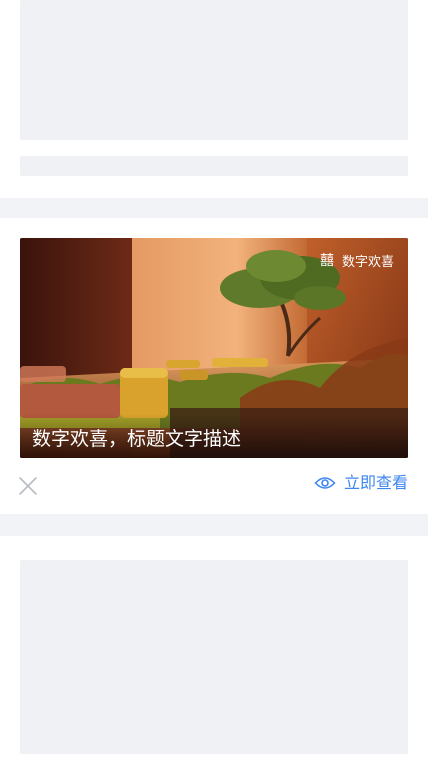  What do you see at coordinates (375, 482) in the screenshot?
I see `view-now-label: 立即查看` at bounding box center [375, 482].